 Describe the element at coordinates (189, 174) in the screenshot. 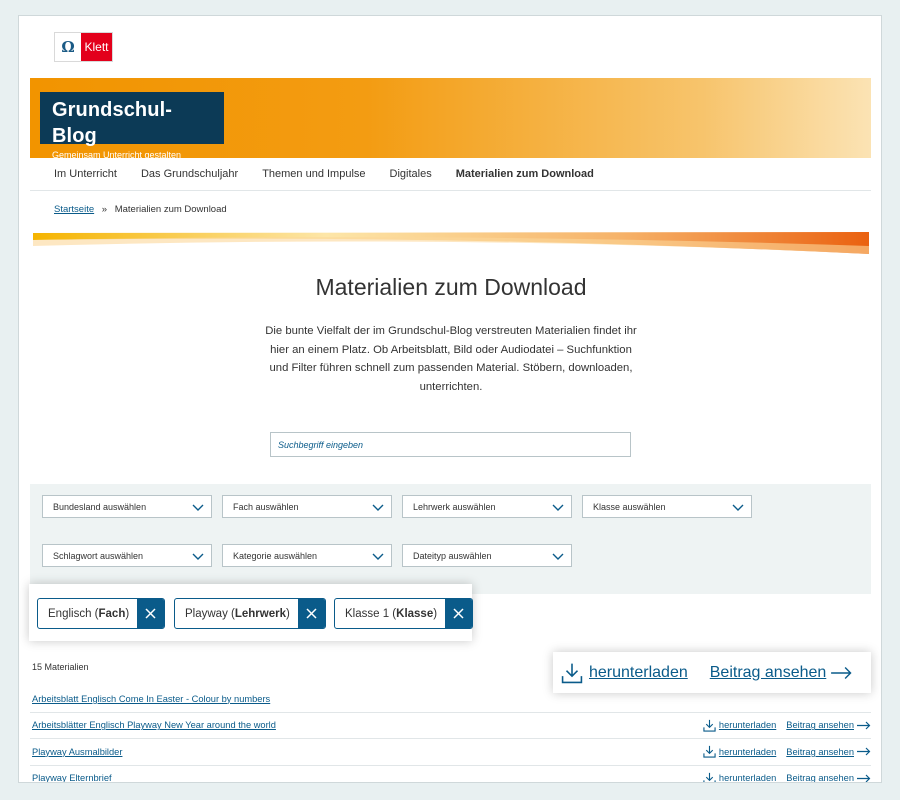

I see `nav-item-das-grundschuljahr: Das Grundschuljahr` at that location.